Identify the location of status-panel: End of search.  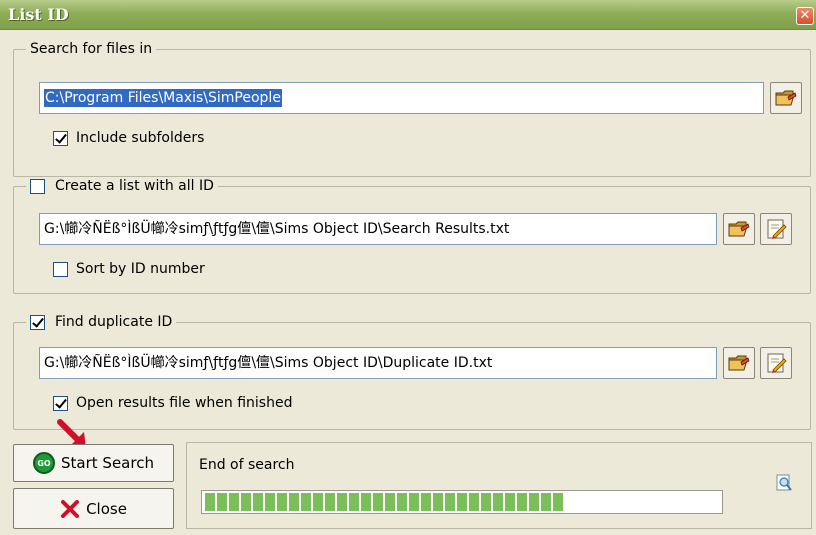
(499, 485).